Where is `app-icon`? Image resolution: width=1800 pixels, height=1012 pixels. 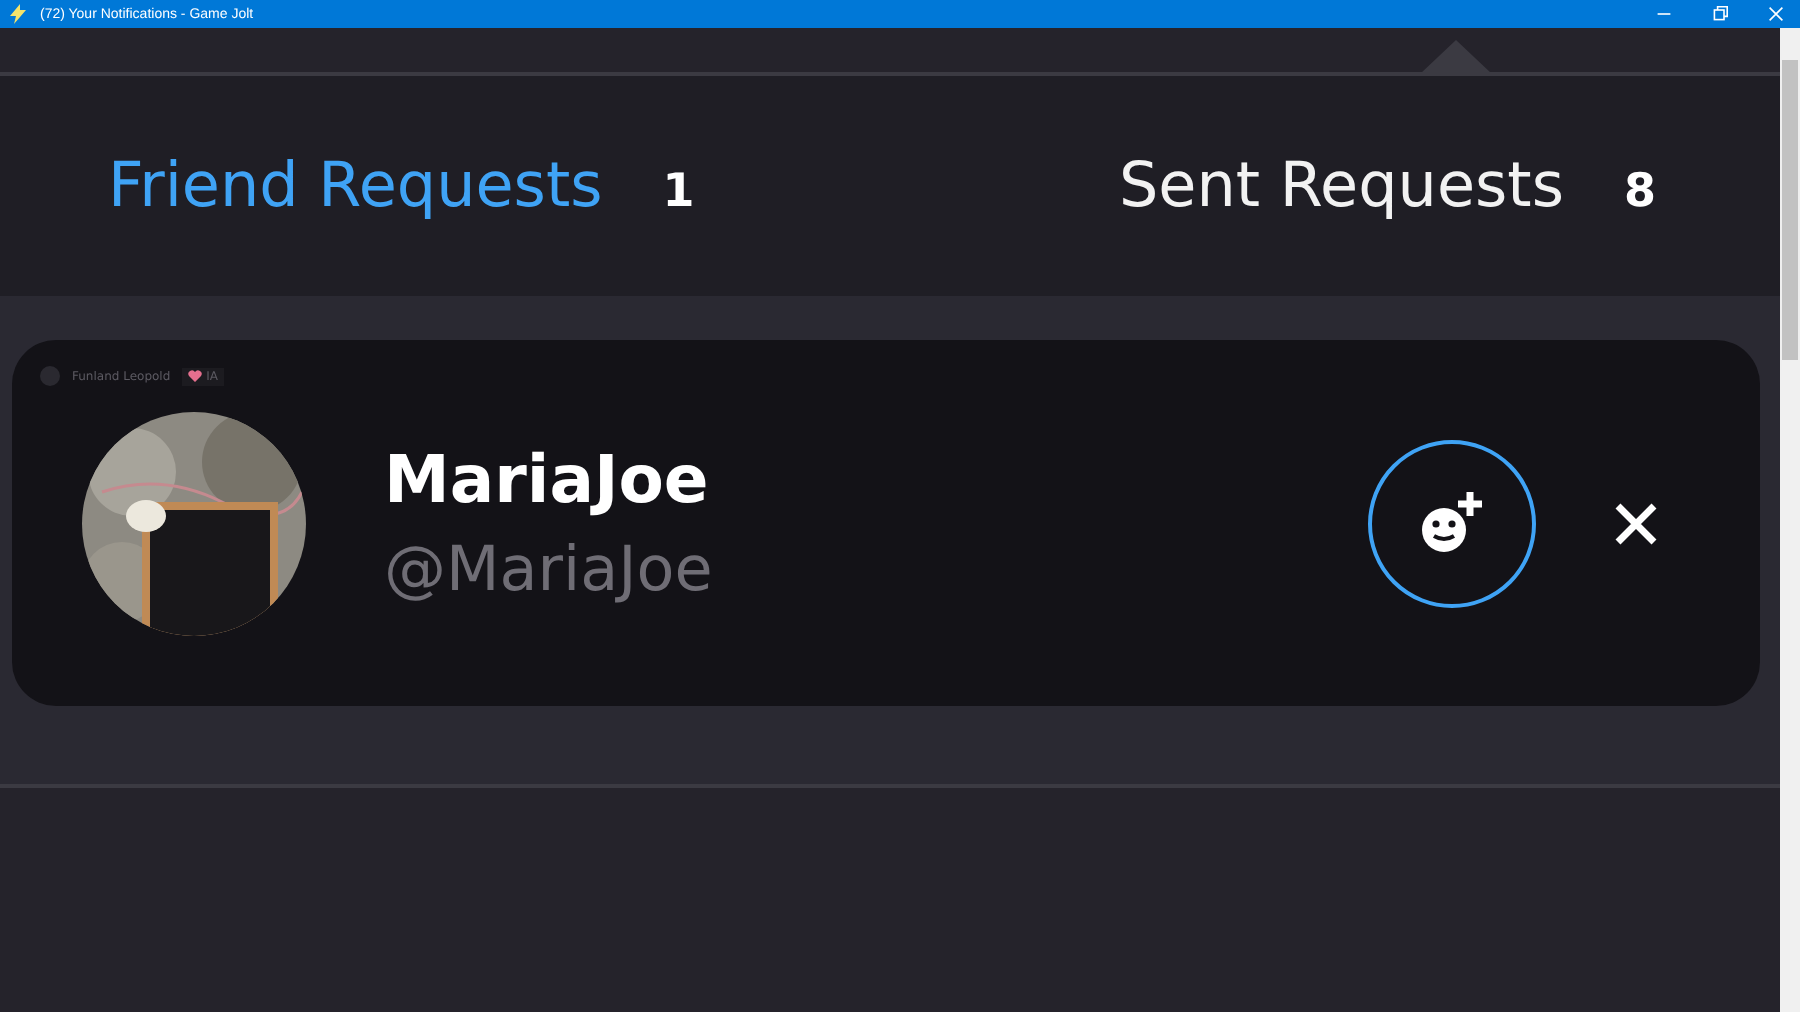 app-icon is located at coordinates (18, 14).